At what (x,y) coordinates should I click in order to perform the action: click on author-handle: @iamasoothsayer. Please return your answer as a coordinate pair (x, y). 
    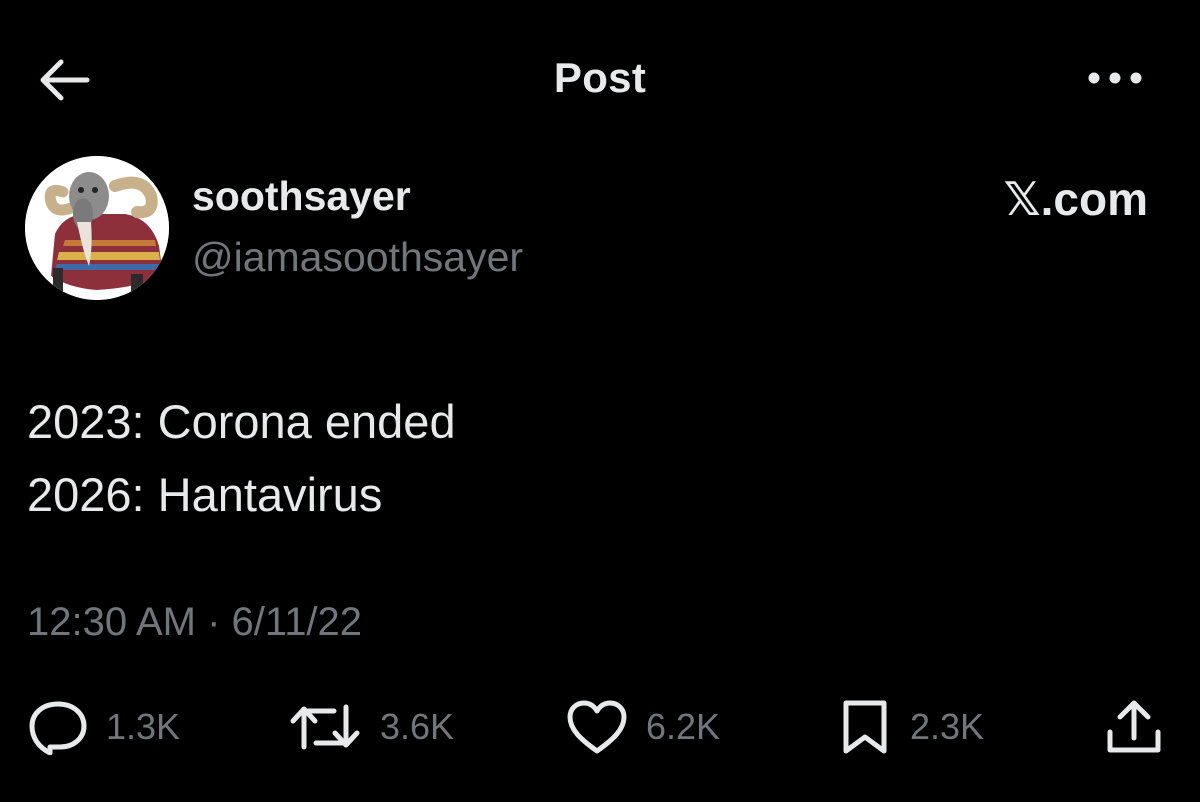
    Looking at the image, I should click on (357, 257).